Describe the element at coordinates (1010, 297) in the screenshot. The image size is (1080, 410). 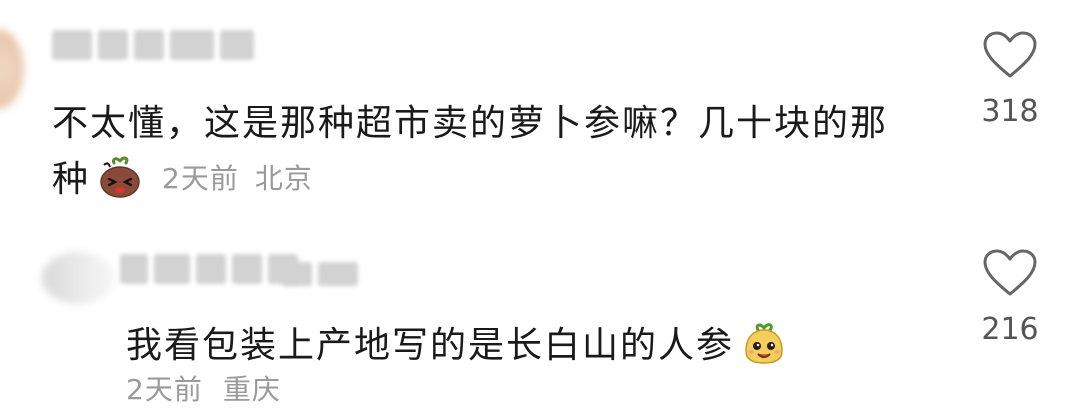
I see `like-button: 216` at that location.